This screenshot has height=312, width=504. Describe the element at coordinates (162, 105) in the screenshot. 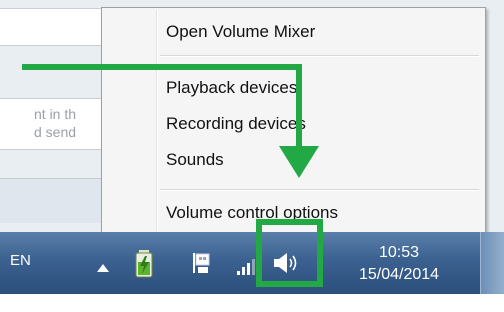

I see `annotation-arrow-line` at that location.